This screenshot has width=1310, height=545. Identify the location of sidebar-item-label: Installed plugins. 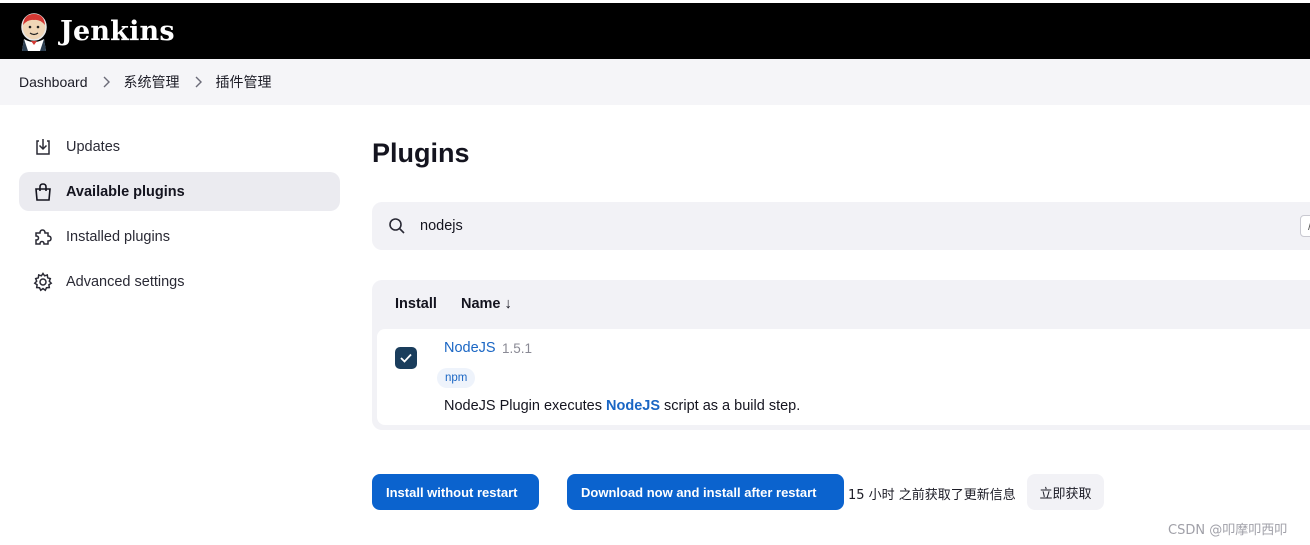
(118, 236).